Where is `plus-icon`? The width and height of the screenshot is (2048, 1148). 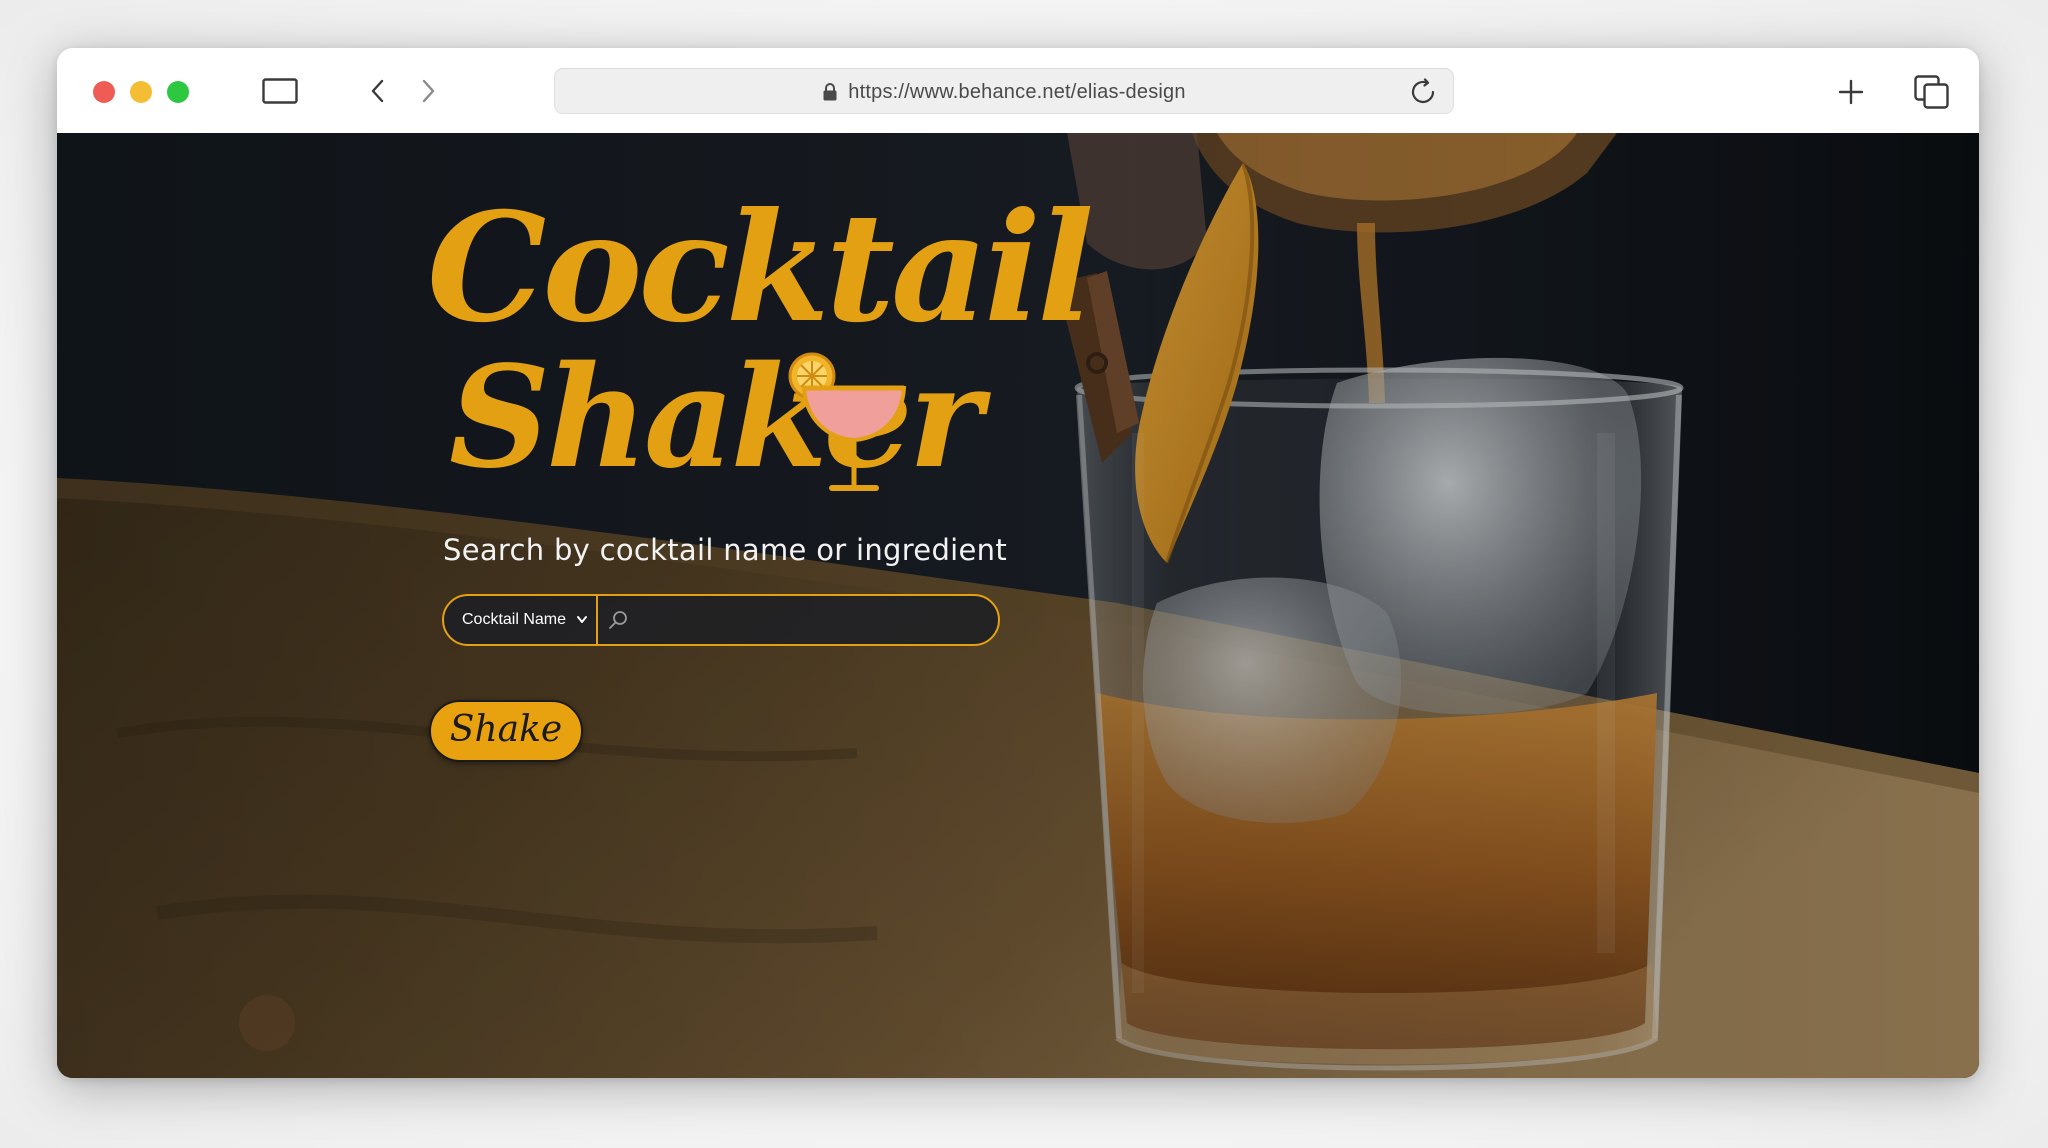
plus-icon is located at coordinates (1851, 92).